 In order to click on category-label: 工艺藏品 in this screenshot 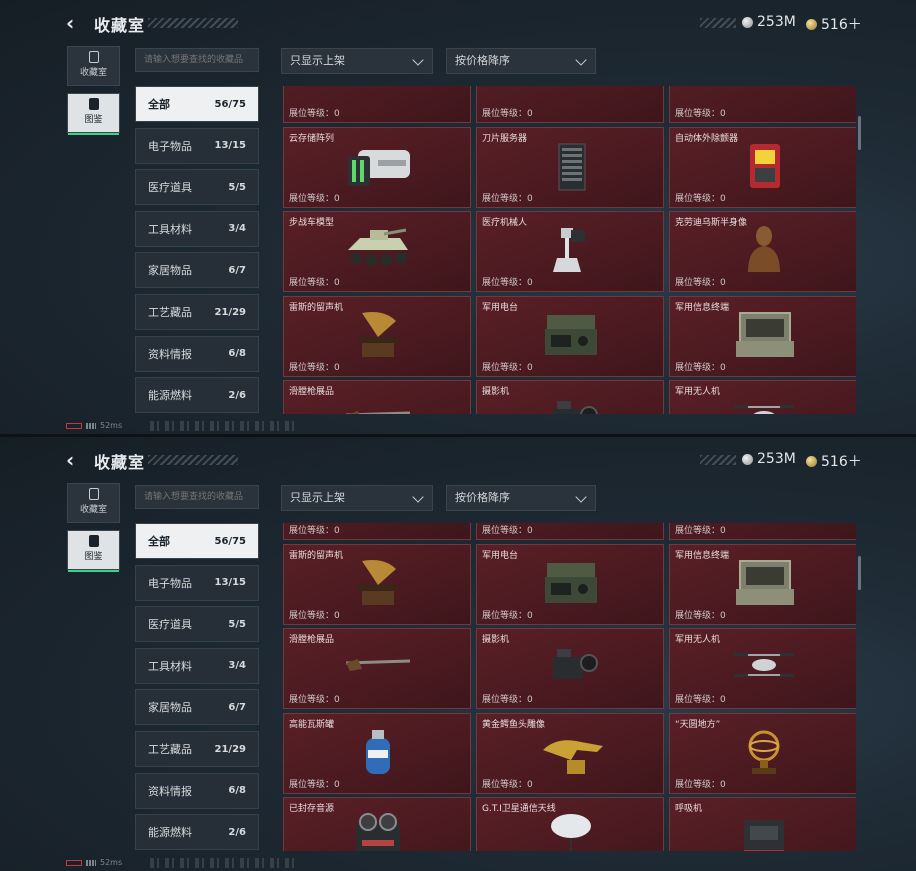, I will do `click(170, 312)`.